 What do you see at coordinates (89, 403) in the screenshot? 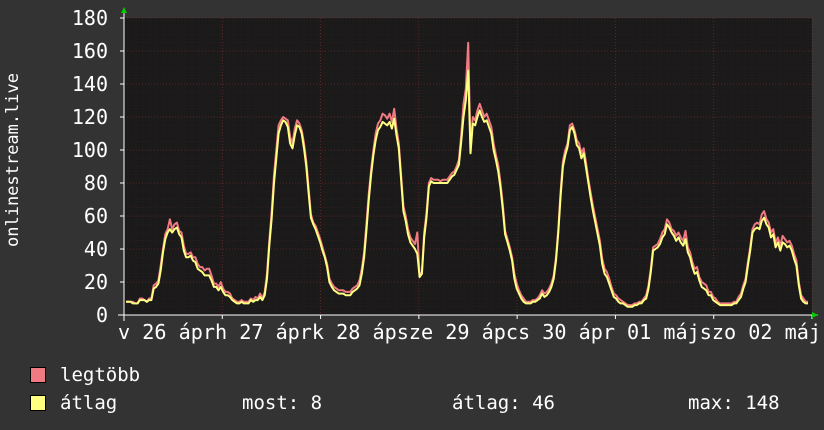
I see `legend-label-avg: átlag` at bounding box center [89, 403].